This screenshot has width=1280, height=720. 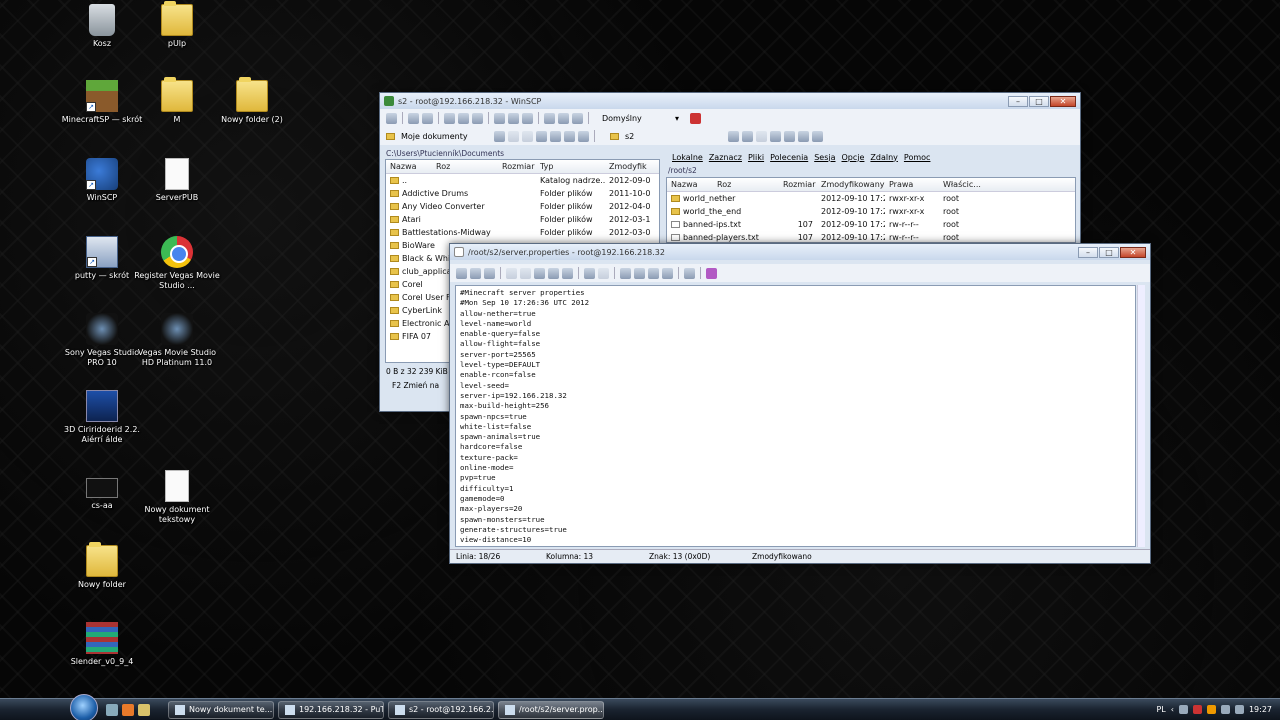 What do you see at coordinates (789, 157) in the screenshot?
I see `menu-commands: Polecenia` at bounding box center [789, 157].